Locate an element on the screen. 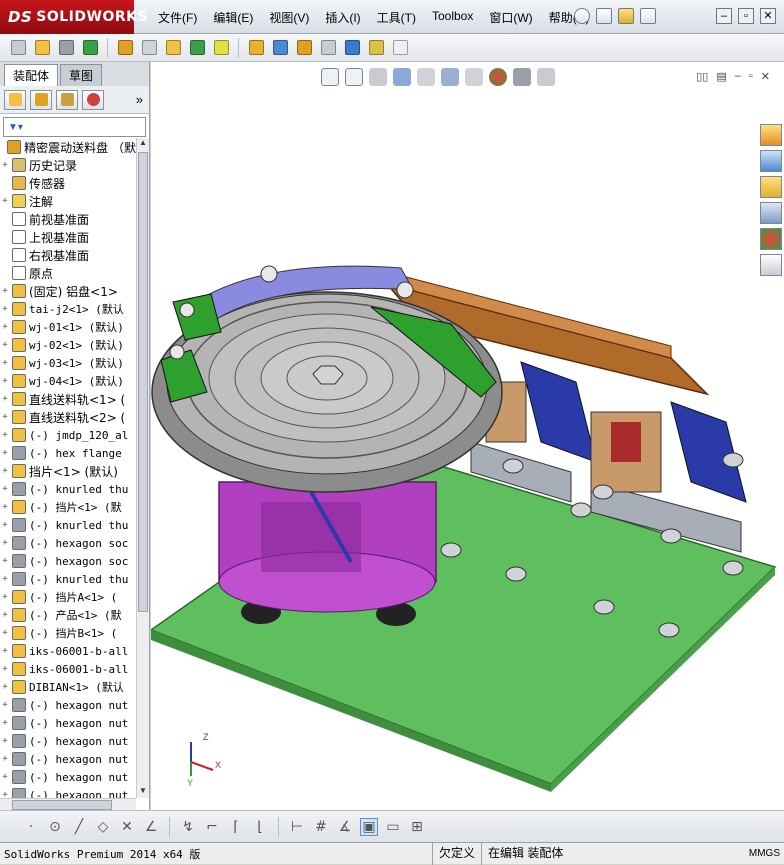  tree-item: + (-) hex flange is located at coordinates (68, 453).